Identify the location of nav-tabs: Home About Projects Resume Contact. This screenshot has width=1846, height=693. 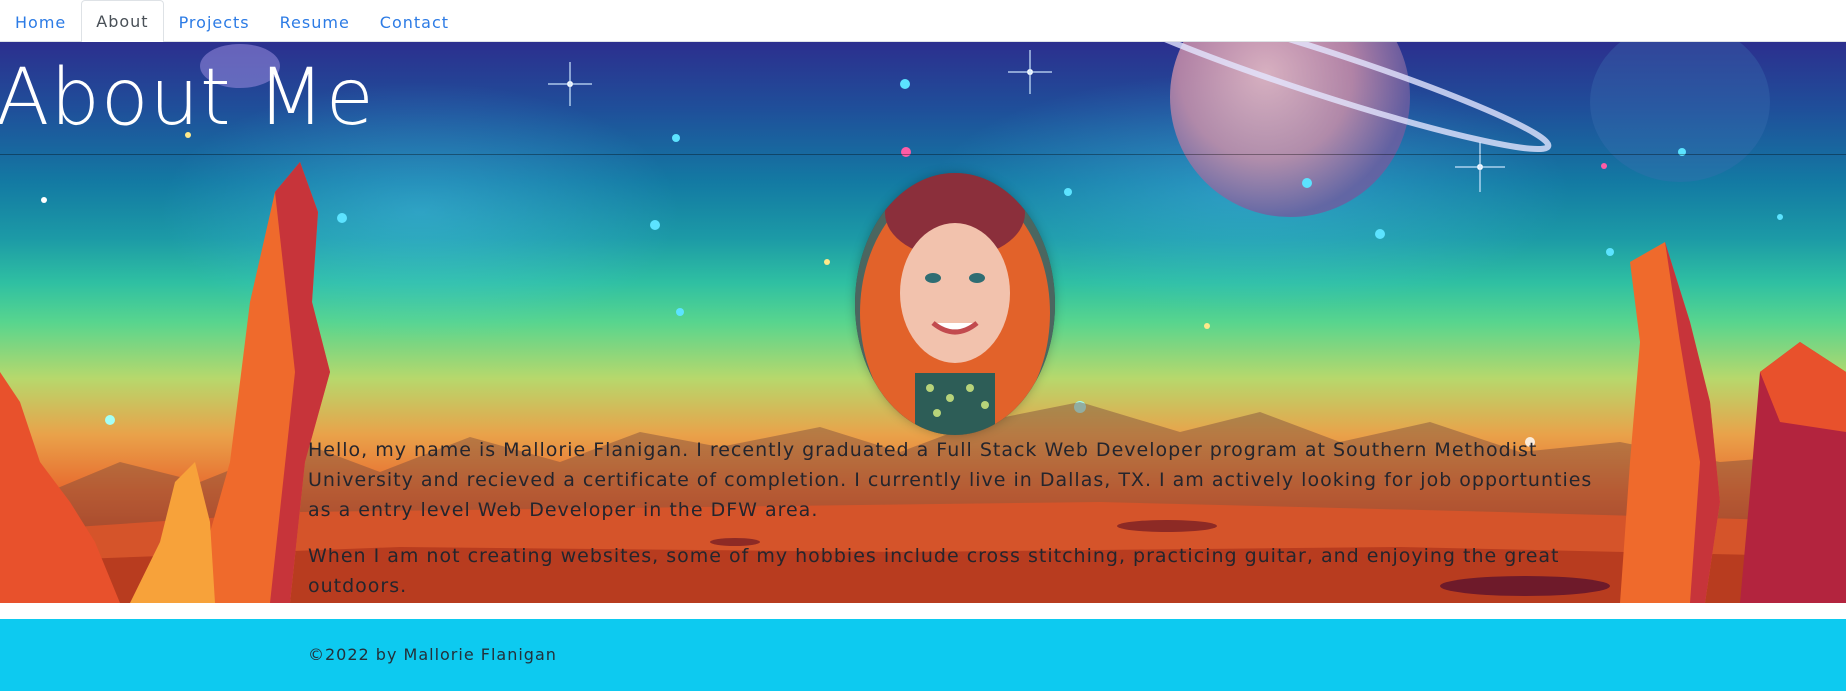
(923, 21).